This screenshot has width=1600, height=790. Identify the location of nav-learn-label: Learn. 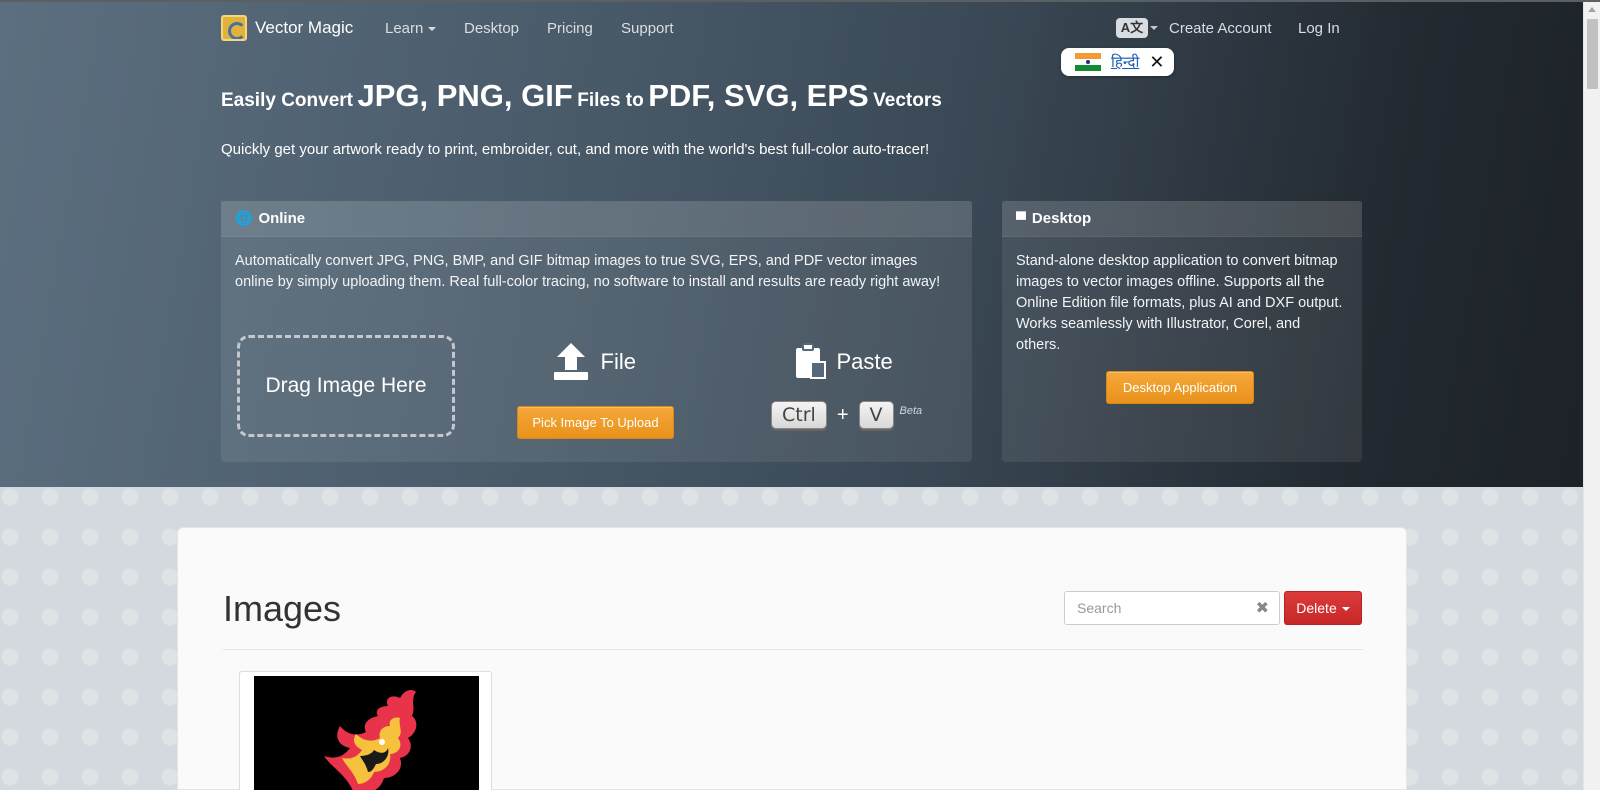
(404, 28).